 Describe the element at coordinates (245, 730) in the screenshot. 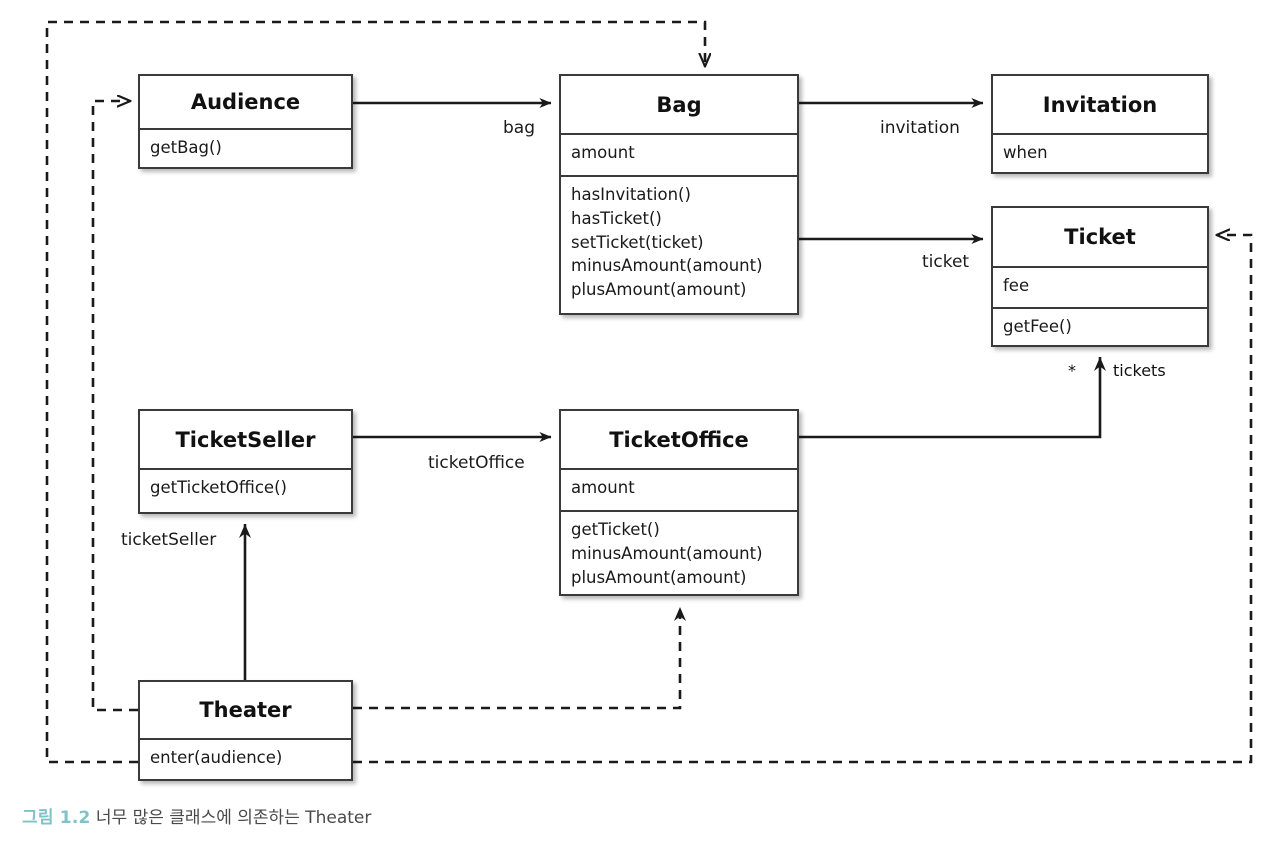

I see `uml-class-theater: Theater enter(audience)` at that location.